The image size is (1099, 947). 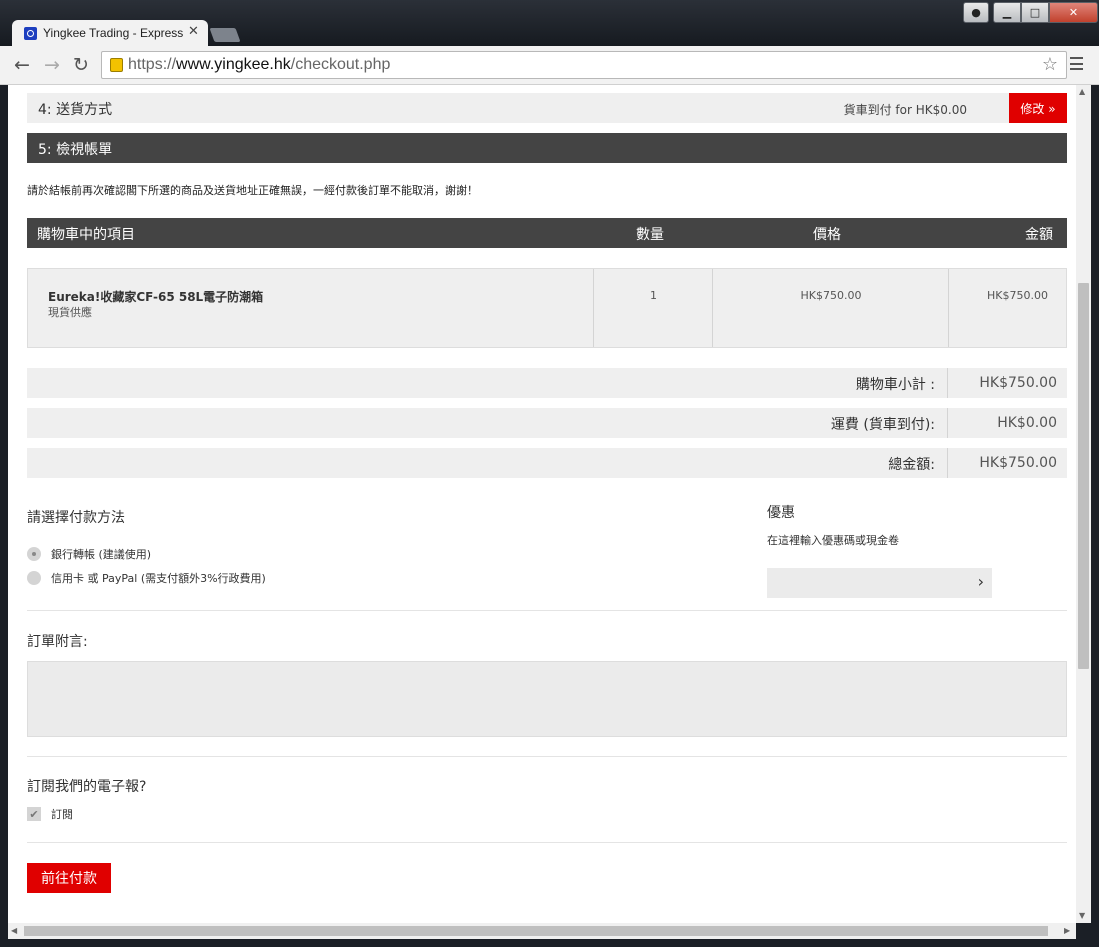 What do you see at coordinates (547, 463) in the screenshot?
I see `total-row: 總金額: HK$750.00` at bounding box center [547, 463].